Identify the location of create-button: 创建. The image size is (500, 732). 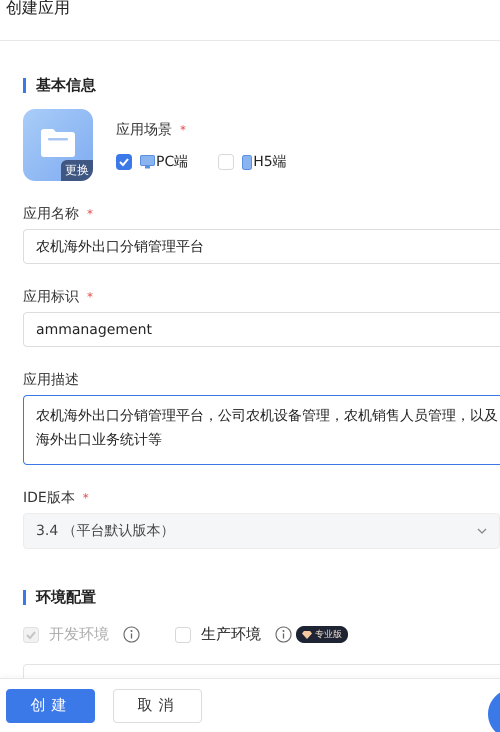
(50, 705).